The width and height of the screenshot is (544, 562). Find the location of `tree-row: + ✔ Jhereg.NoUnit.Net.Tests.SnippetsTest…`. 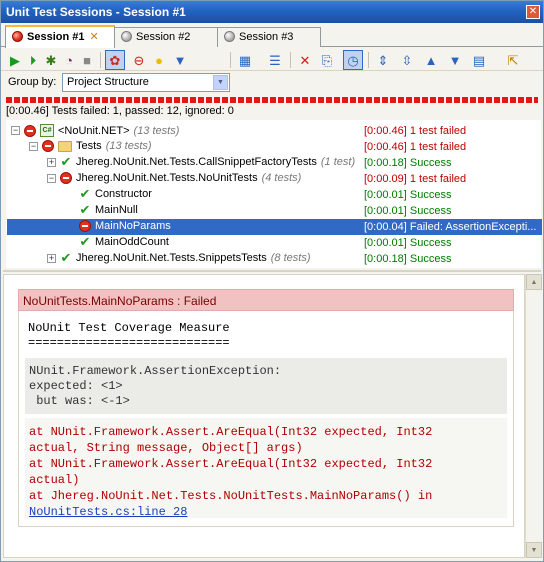

tree-row: + ✔ Jhereg.NoUnit.Net.Tests.SnippetsTest… is located at coordinates (274, 259).